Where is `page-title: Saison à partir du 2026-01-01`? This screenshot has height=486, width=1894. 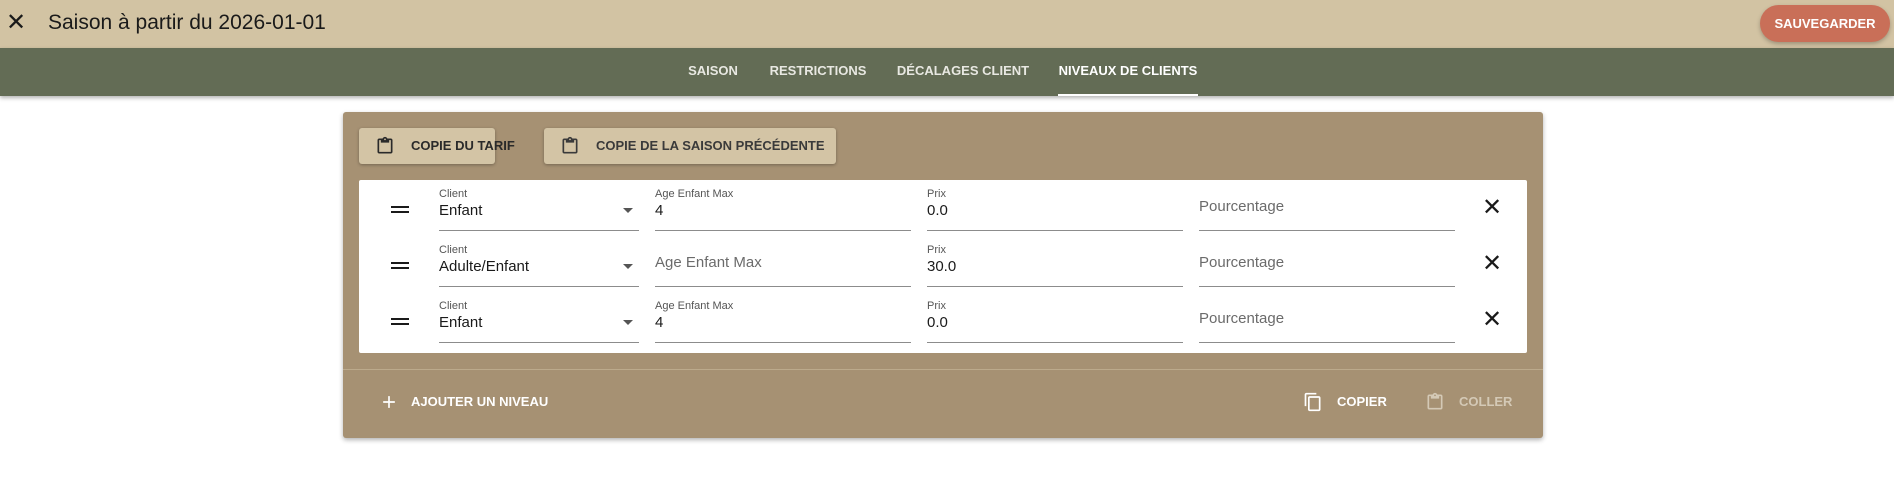
page-title: Saison à partir du 2026-01-01 is located at coordinates (187, 22).